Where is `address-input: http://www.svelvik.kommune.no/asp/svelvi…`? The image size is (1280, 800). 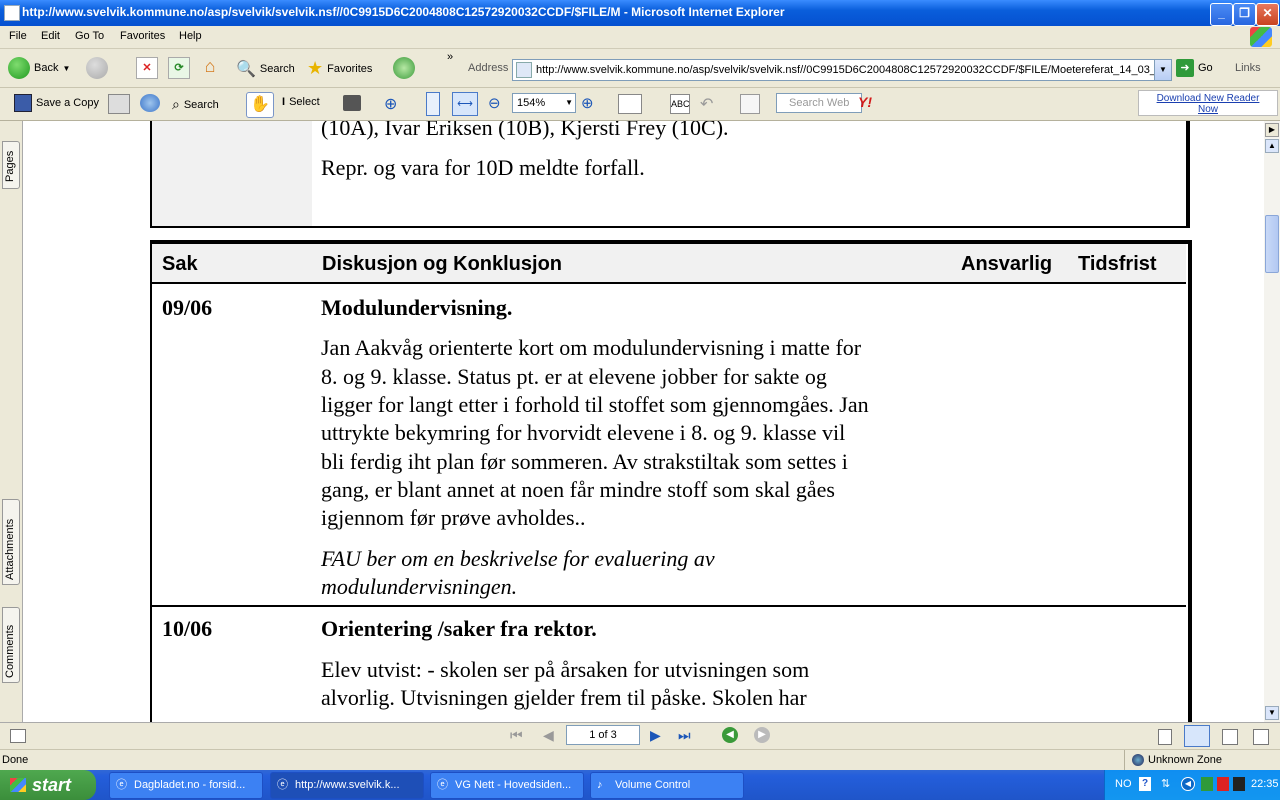 address-input: http://www.svelvik.kommune.no/asp/svelvi… is located at coordinates (842, 70).